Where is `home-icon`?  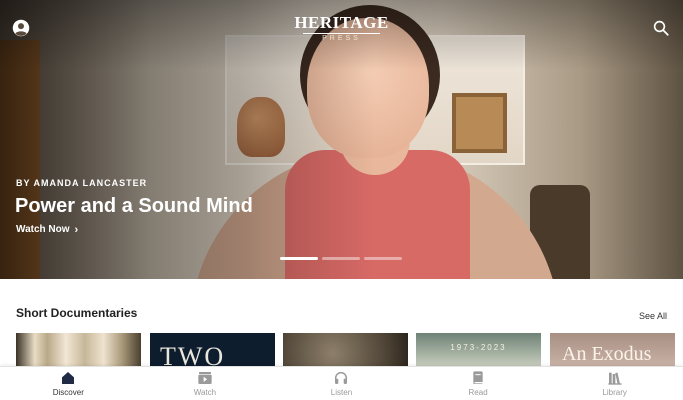
home-icon is located at coordinates (68, 378).